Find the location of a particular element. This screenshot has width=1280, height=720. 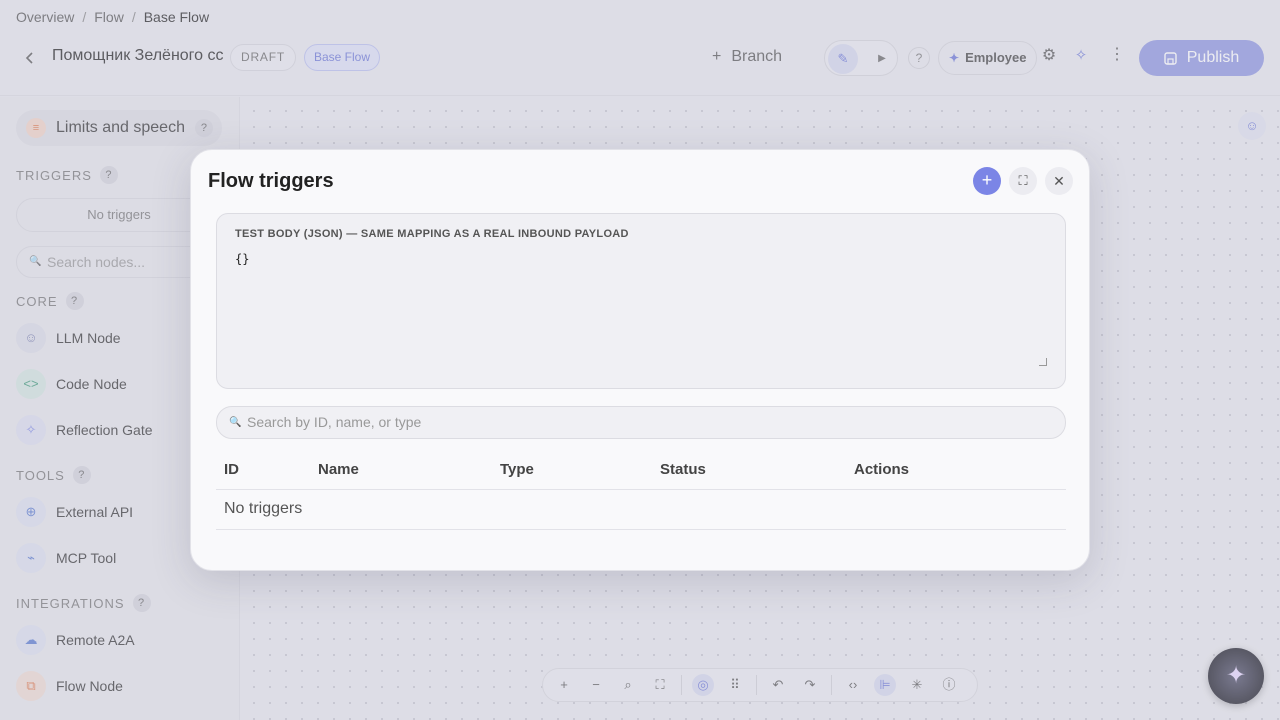

add-trigger-button: + is located at coordinates (987, 181).